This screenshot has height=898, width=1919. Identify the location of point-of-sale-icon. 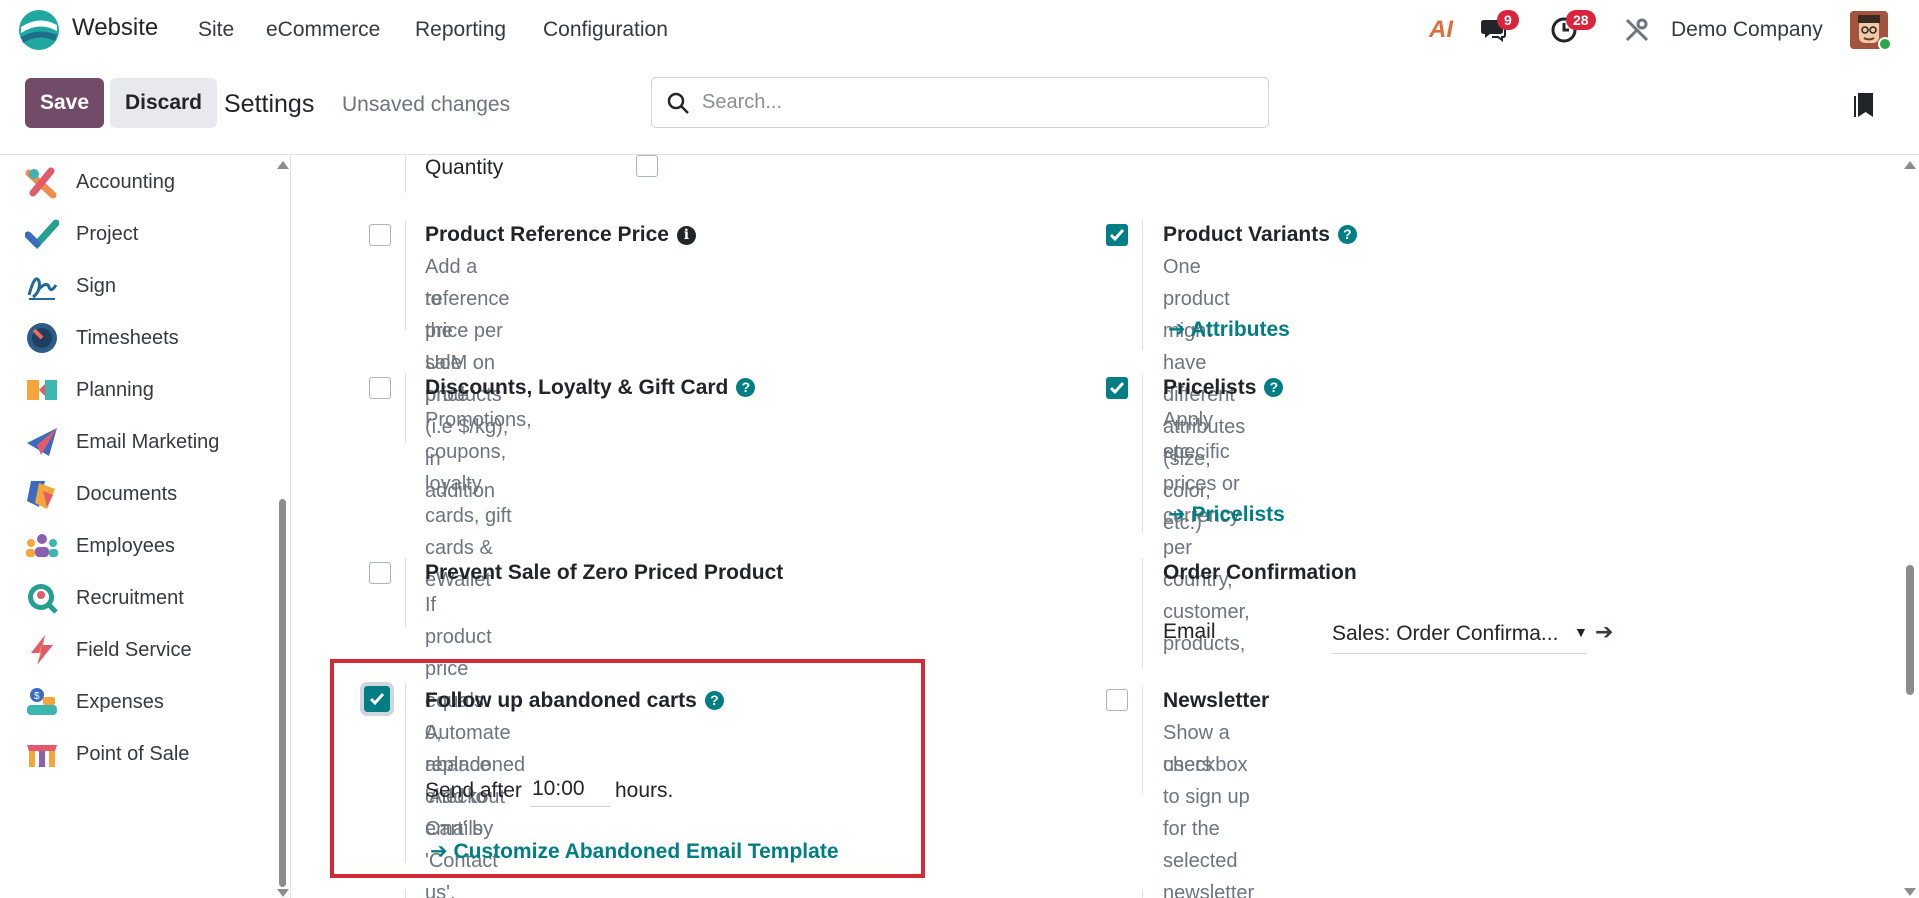
(42, 756).